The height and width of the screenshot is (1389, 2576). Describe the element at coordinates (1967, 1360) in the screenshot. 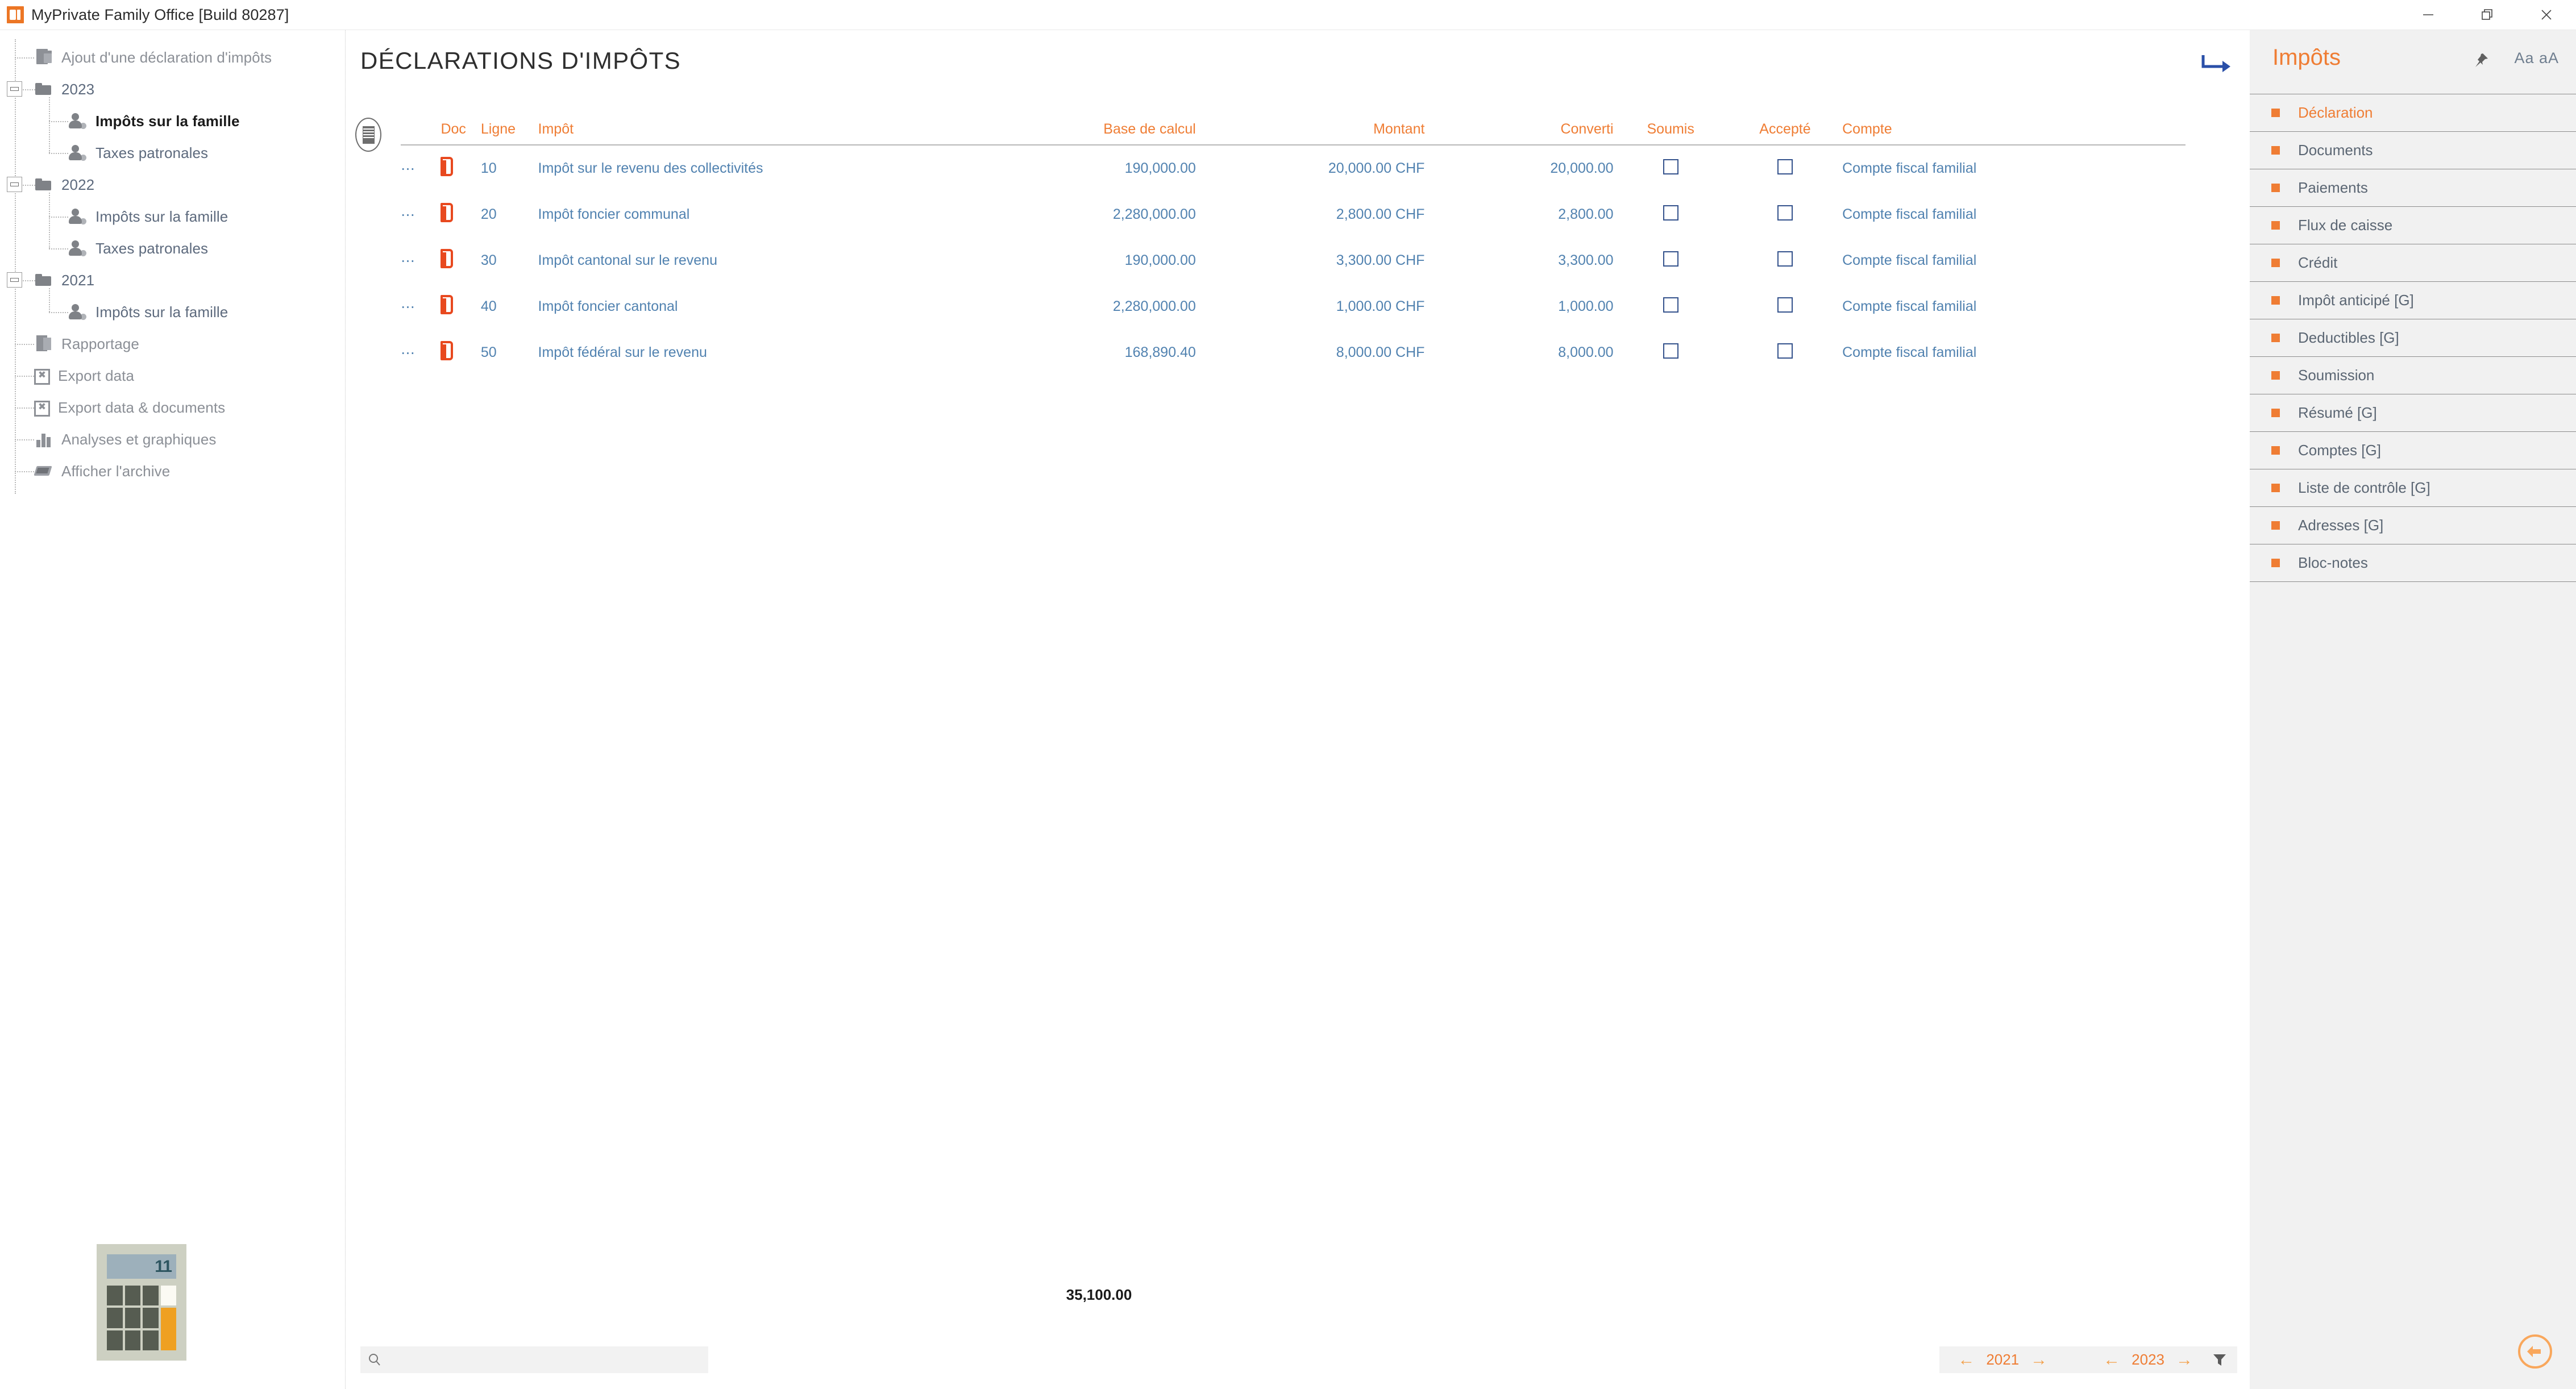

I see `prev-year-left-button: ←` at that location.